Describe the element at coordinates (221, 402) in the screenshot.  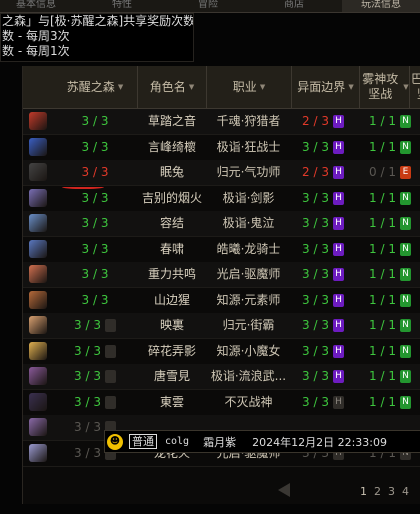
I see `table-row: 3 / 3 東雲 不灭战神 3 / 3 H 1 / 1 N` at that location.